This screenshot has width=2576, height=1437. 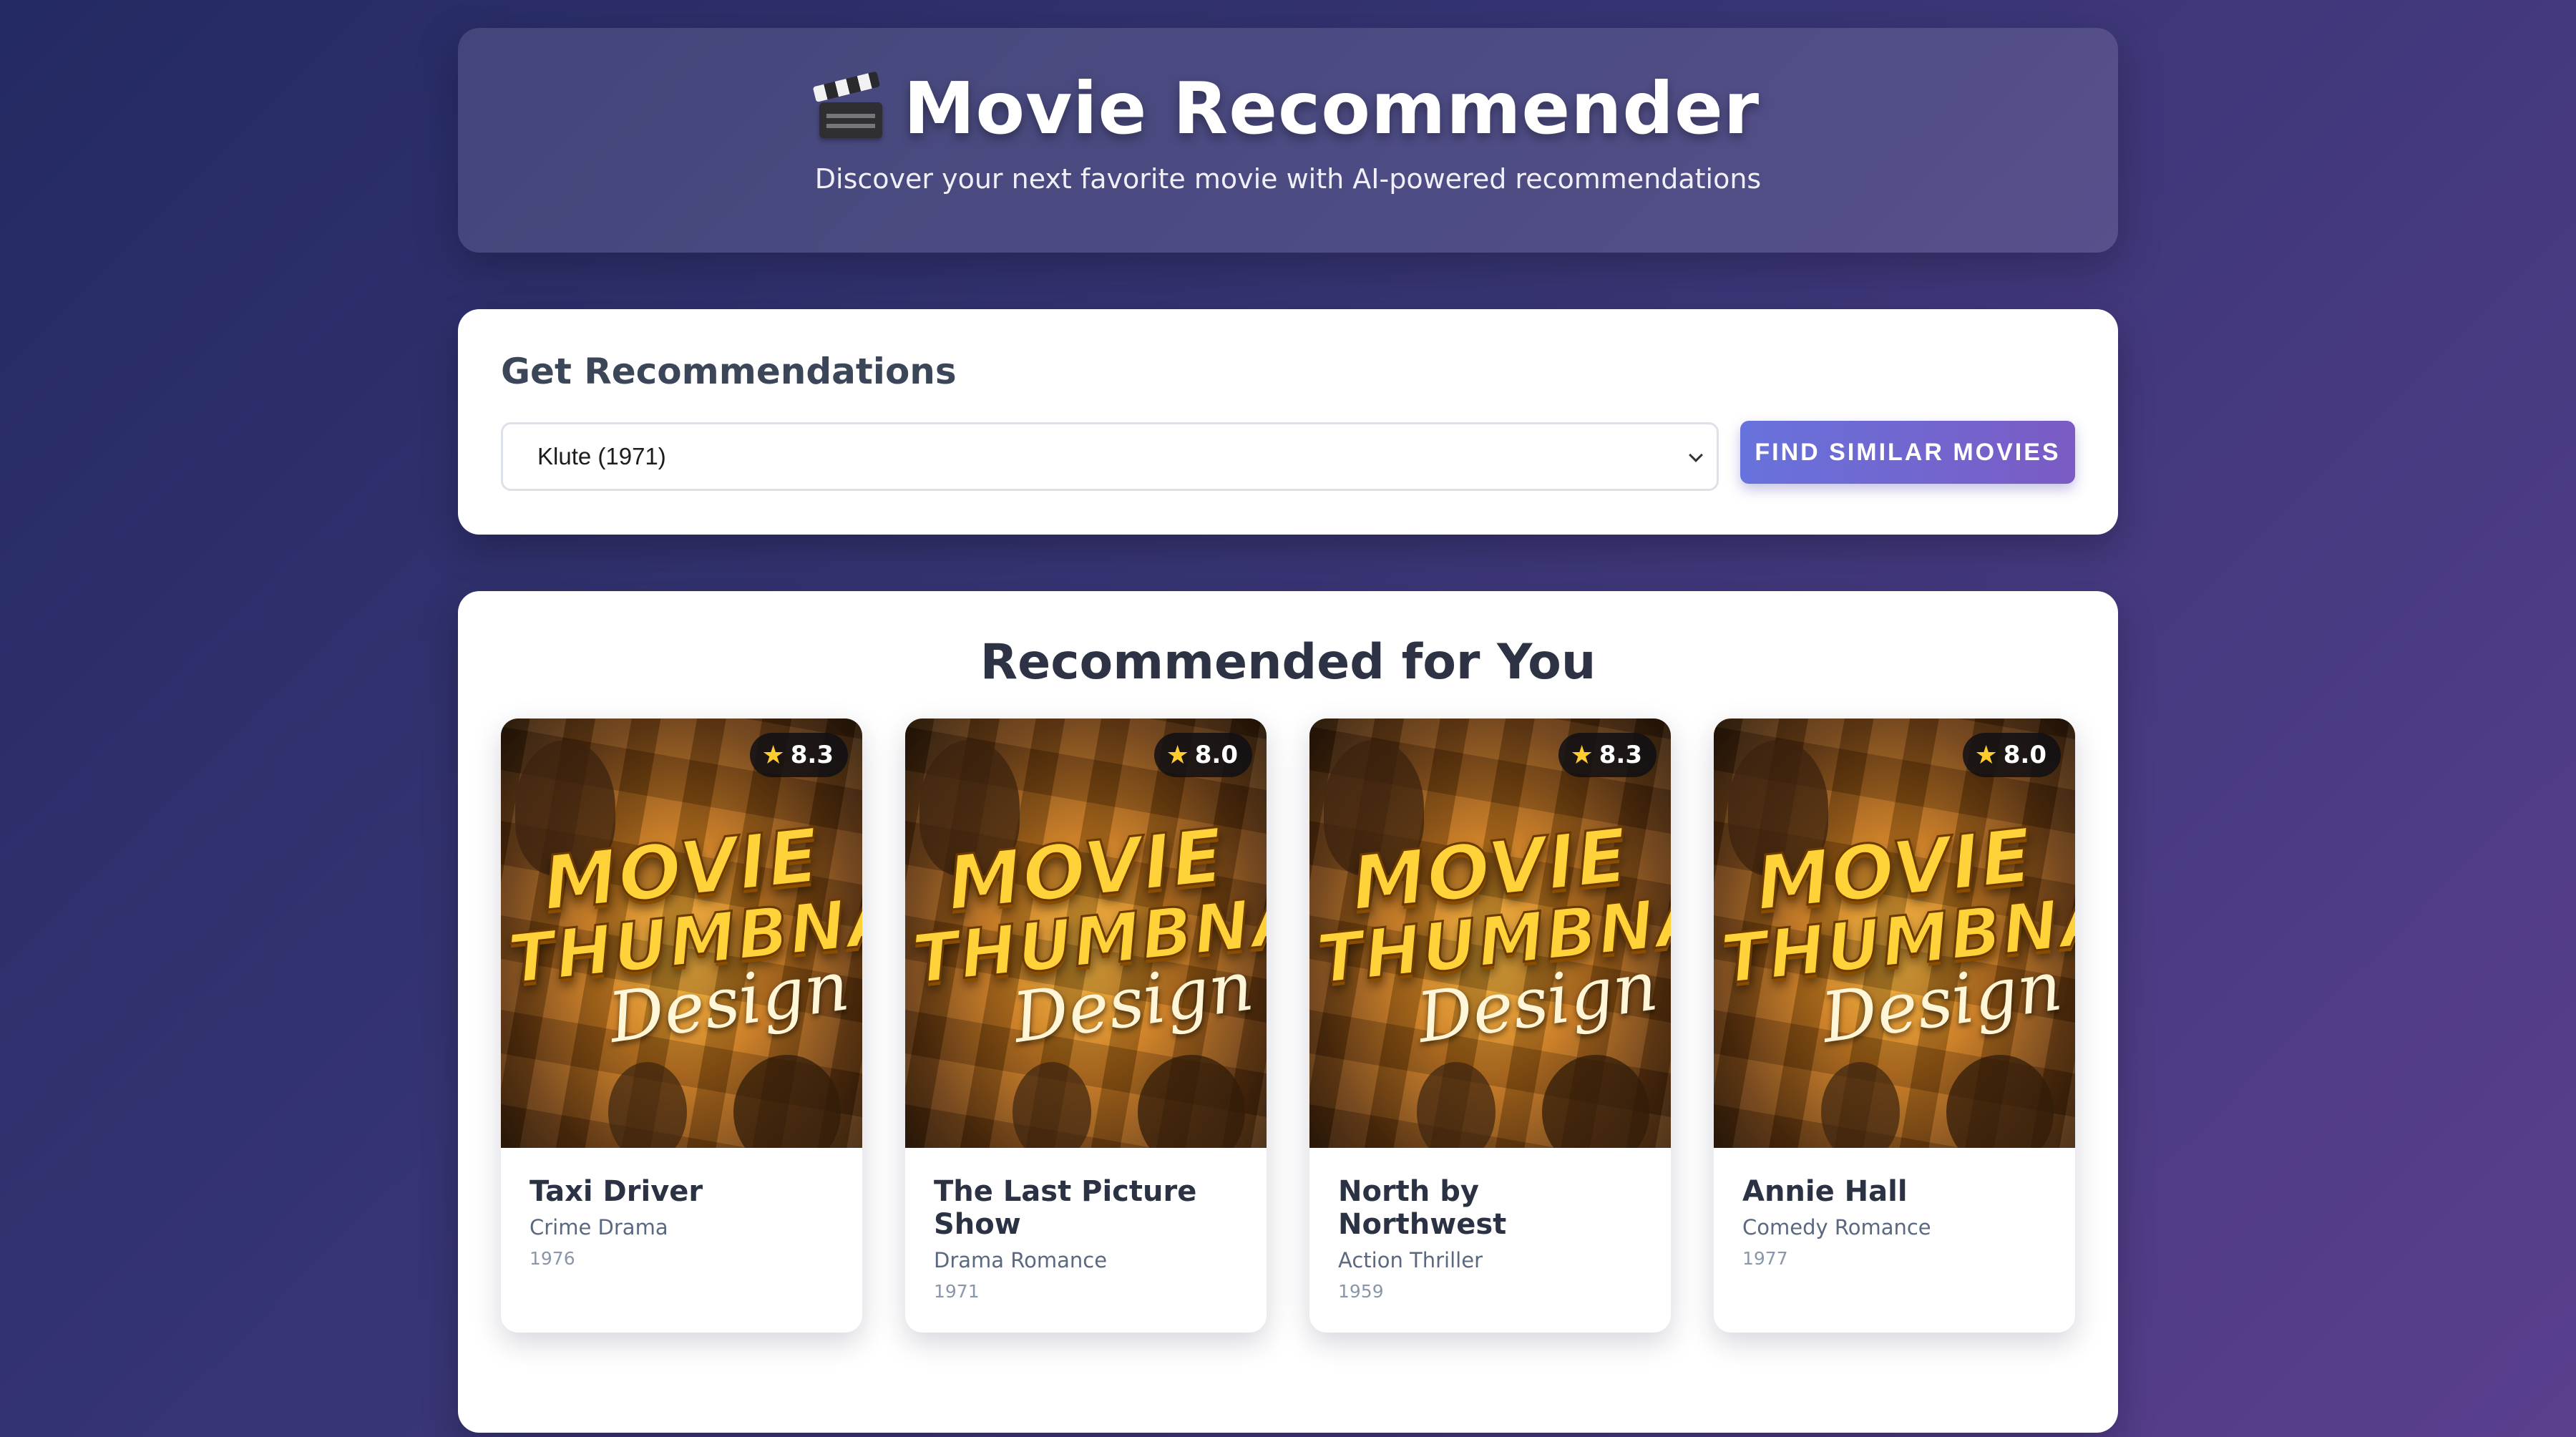 What do you see at coordinates (1021, 1260) in the screenshot?
I see `movie-genre: Drama Romance` at bounding box center [1021, 1260].